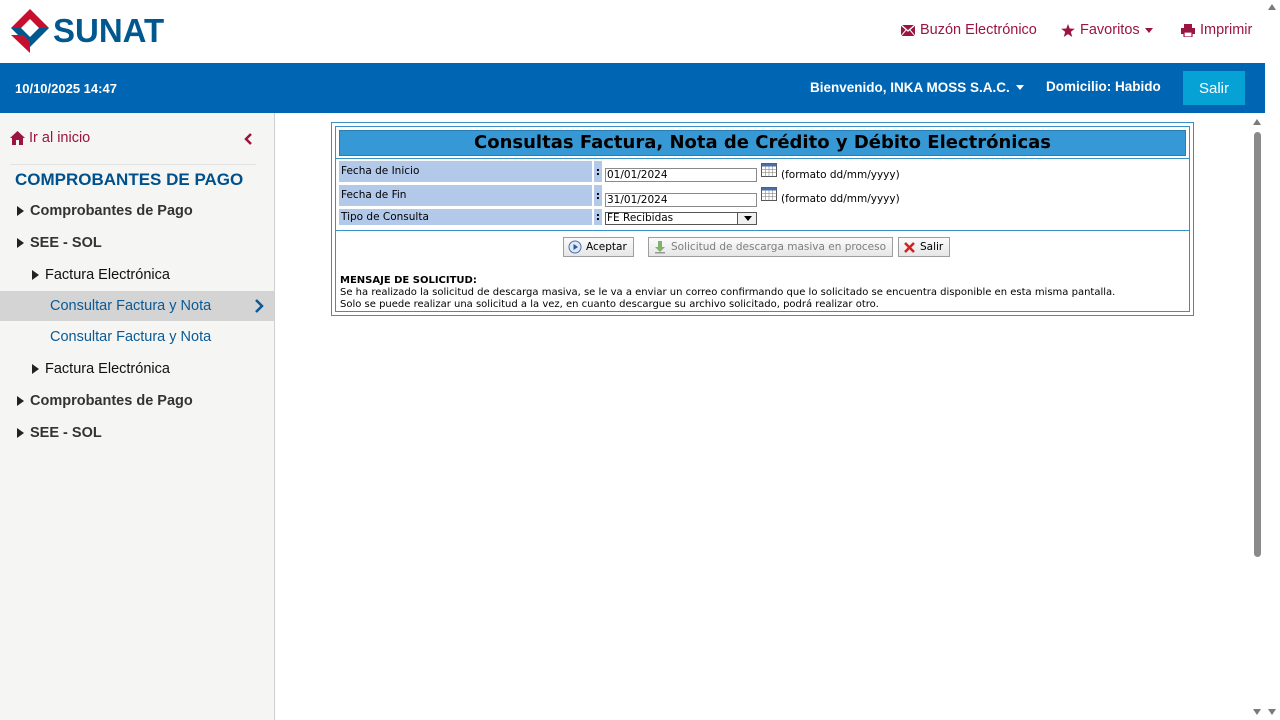 The image size is (1280, 720). I want to click on descarga-label: Solicitud de descarga masiva en proceso, so click(779, 247).